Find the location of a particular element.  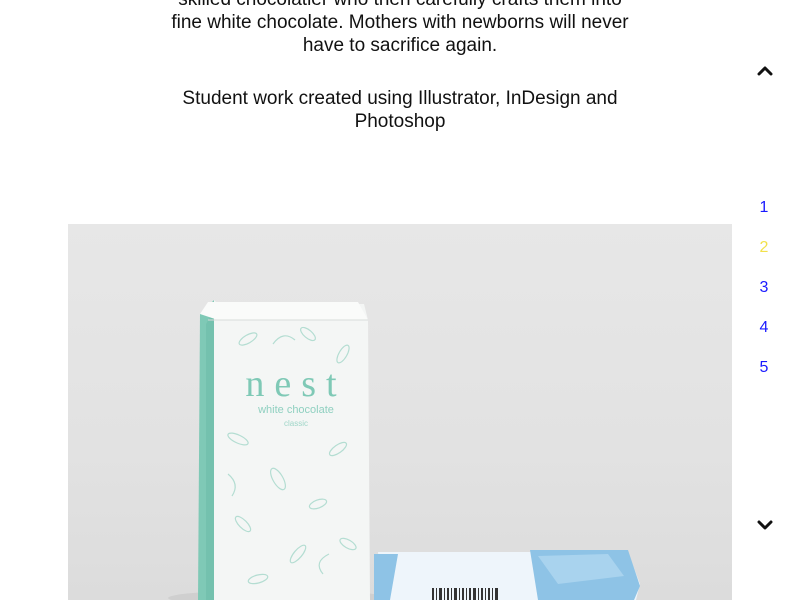

page-nav-item-5: 5 is located at coordinates (764, 378).